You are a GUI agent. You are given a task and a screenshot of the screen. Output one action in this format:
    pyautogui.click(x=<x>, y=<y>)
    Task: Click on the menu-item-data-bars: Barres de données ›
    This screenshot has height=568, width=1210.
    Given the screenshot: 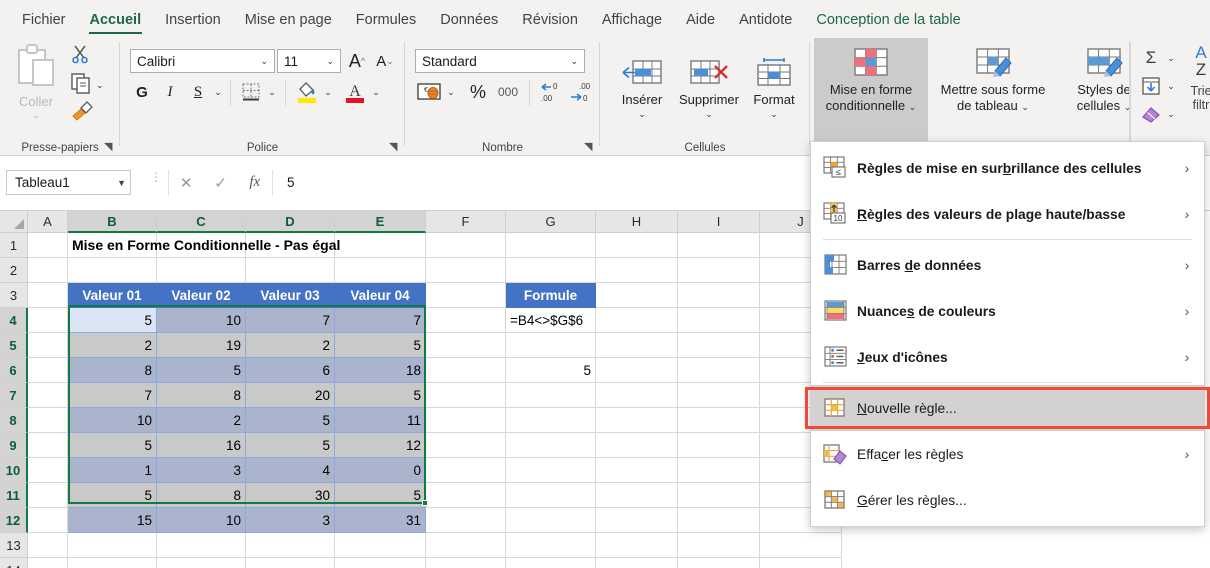 What is the action you would take?
    pyautogui.click(x=1007, y=265)
    